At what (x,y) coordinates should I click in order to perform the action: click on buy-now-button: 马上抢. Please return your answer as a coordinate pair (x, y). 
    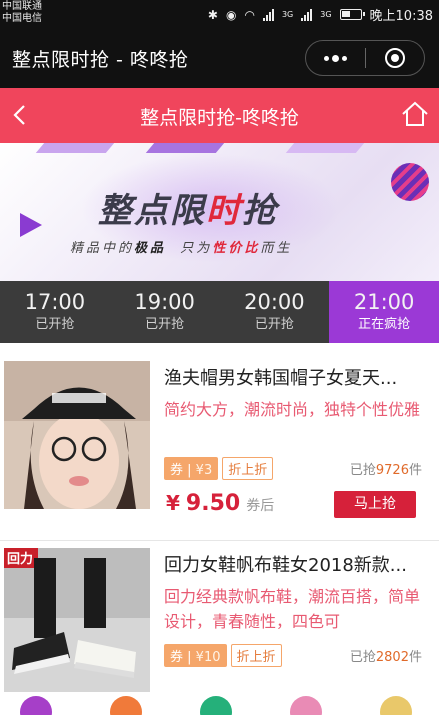
    Looking at the image, I should click on (375, 504).